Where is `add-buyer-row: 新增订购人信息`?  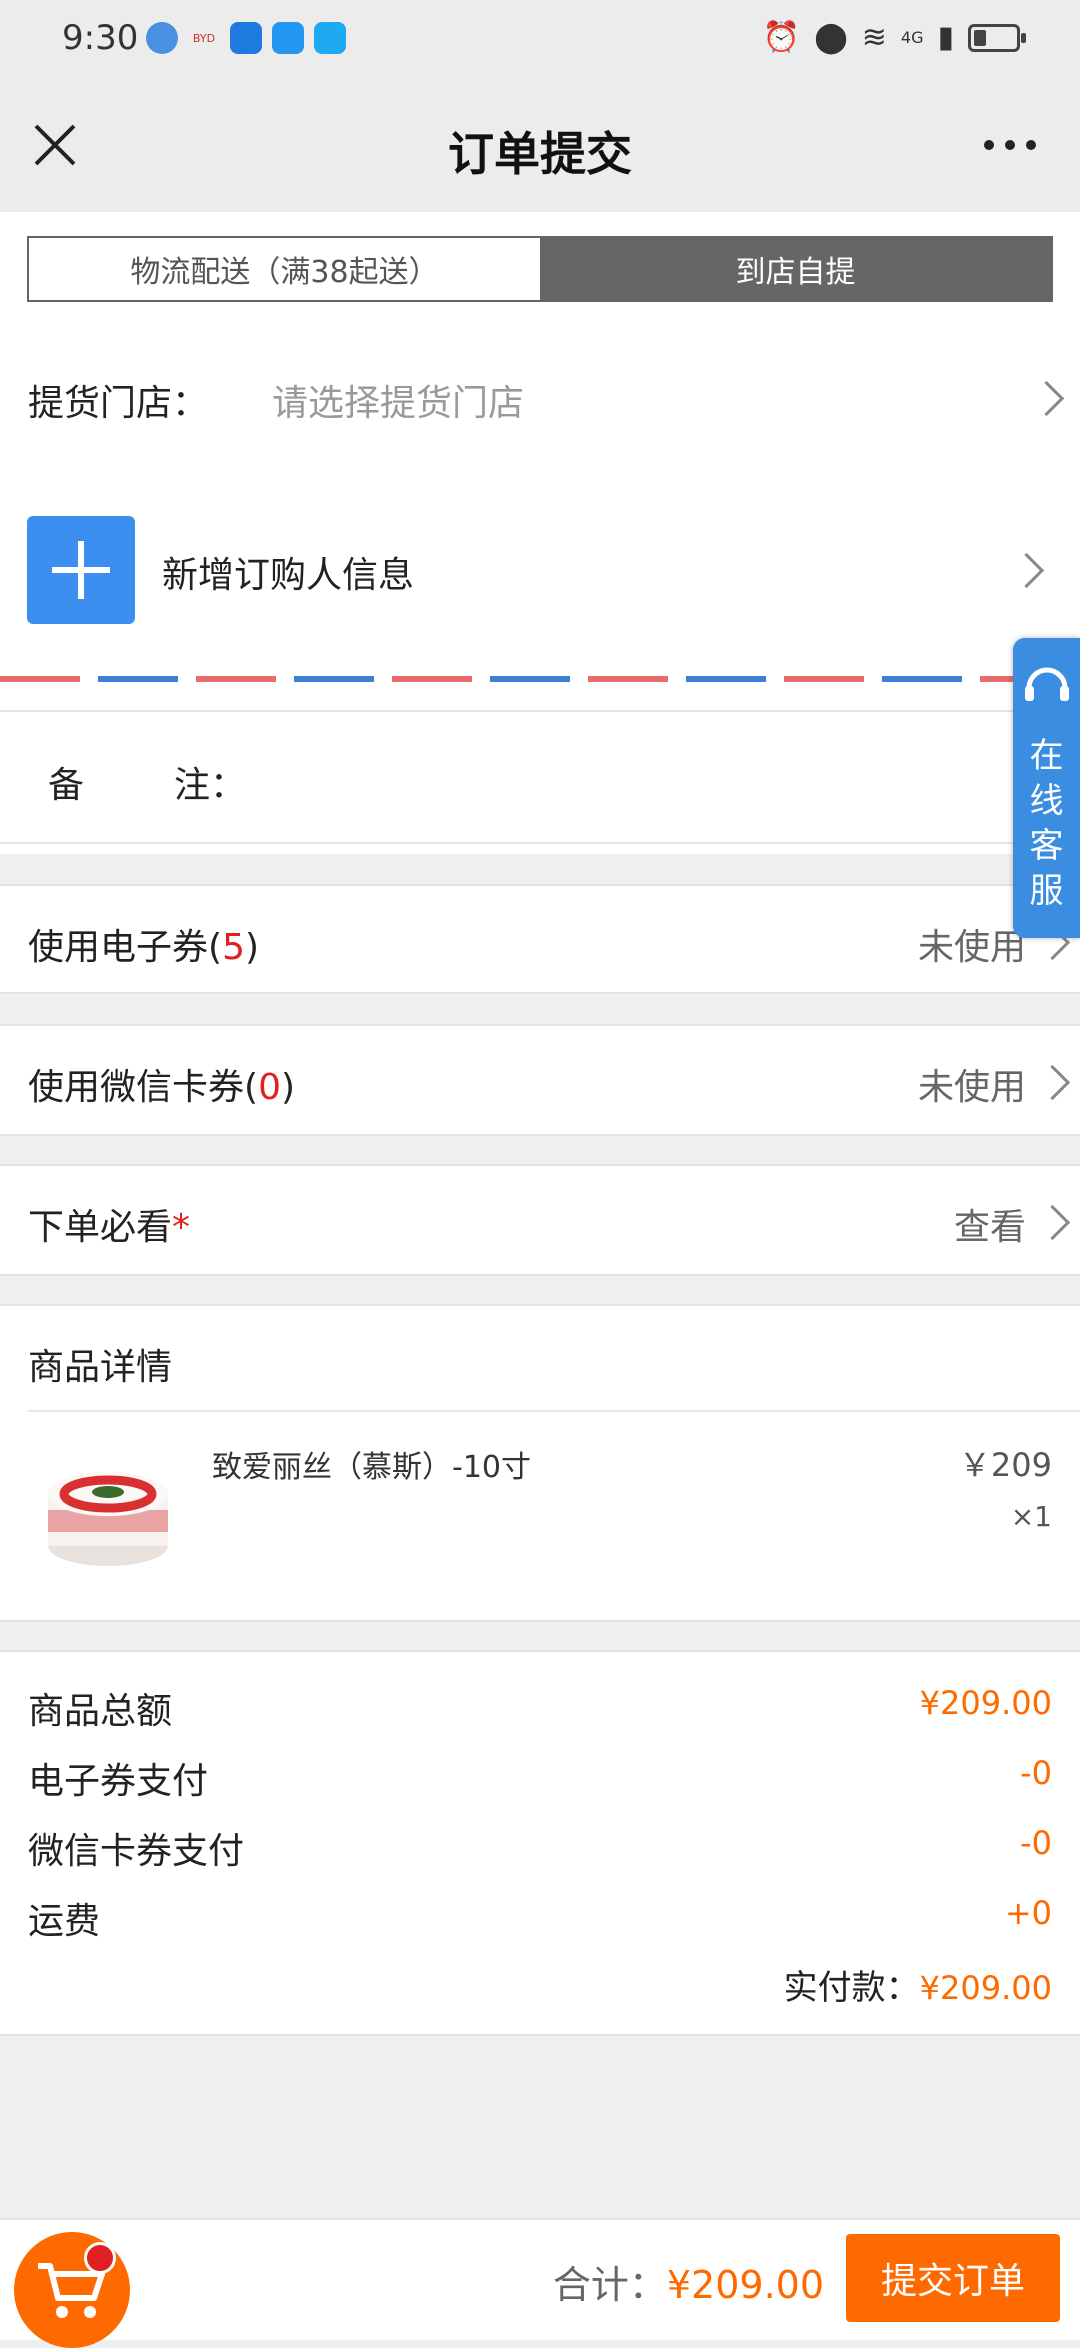
add-buyer-row: 新增订购人信息 is located at coordinates (540, 568).